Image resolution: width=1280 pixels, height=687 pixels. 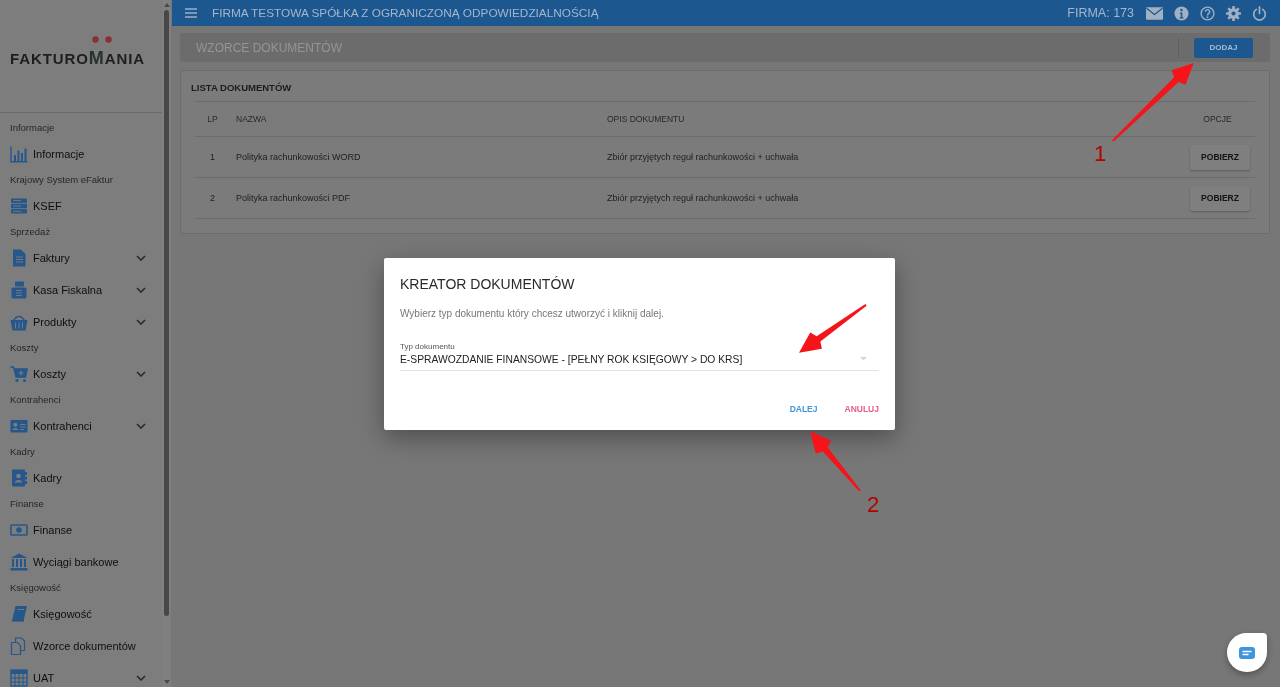 What do you see at coordinates (19, 154) in the screenshot?
I see `bar-chart-icon` at bounding box center [19, 154].